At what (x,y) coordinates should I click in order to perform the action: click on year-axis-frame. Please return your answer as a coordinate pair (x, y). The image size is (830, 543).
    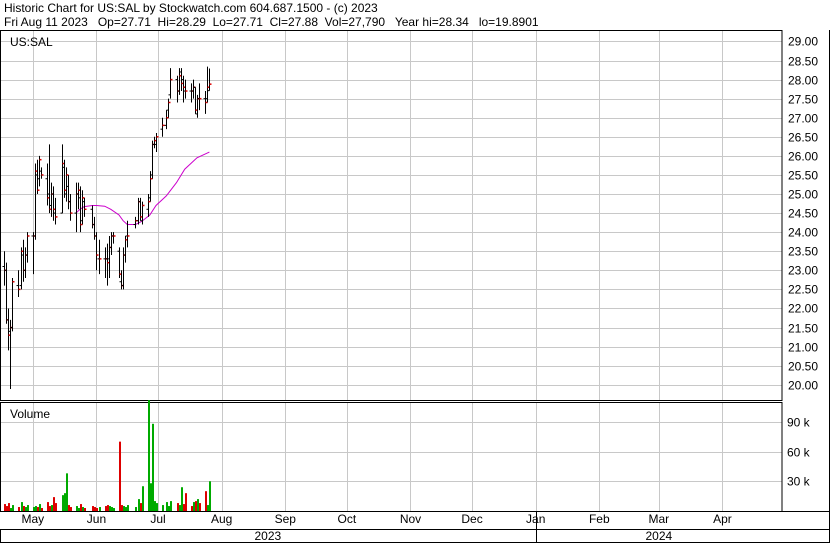
    Looking at the image, I should click on (415, 536).